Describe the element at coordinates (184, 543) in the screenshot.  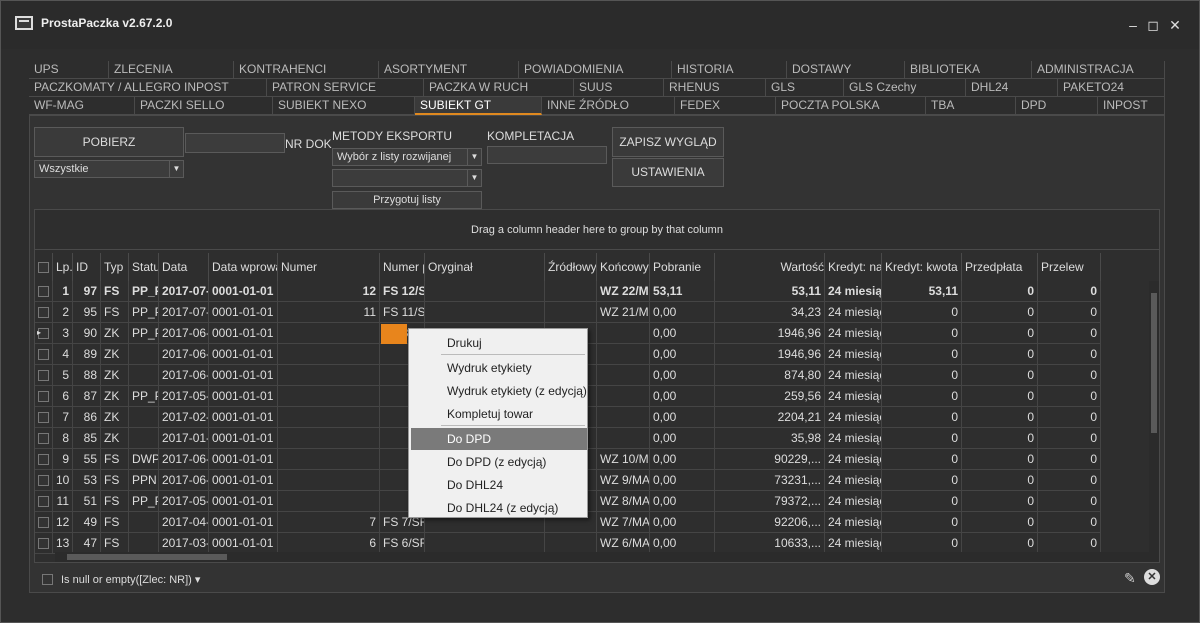
I see `cell-data: 2017-03-10` at that location.